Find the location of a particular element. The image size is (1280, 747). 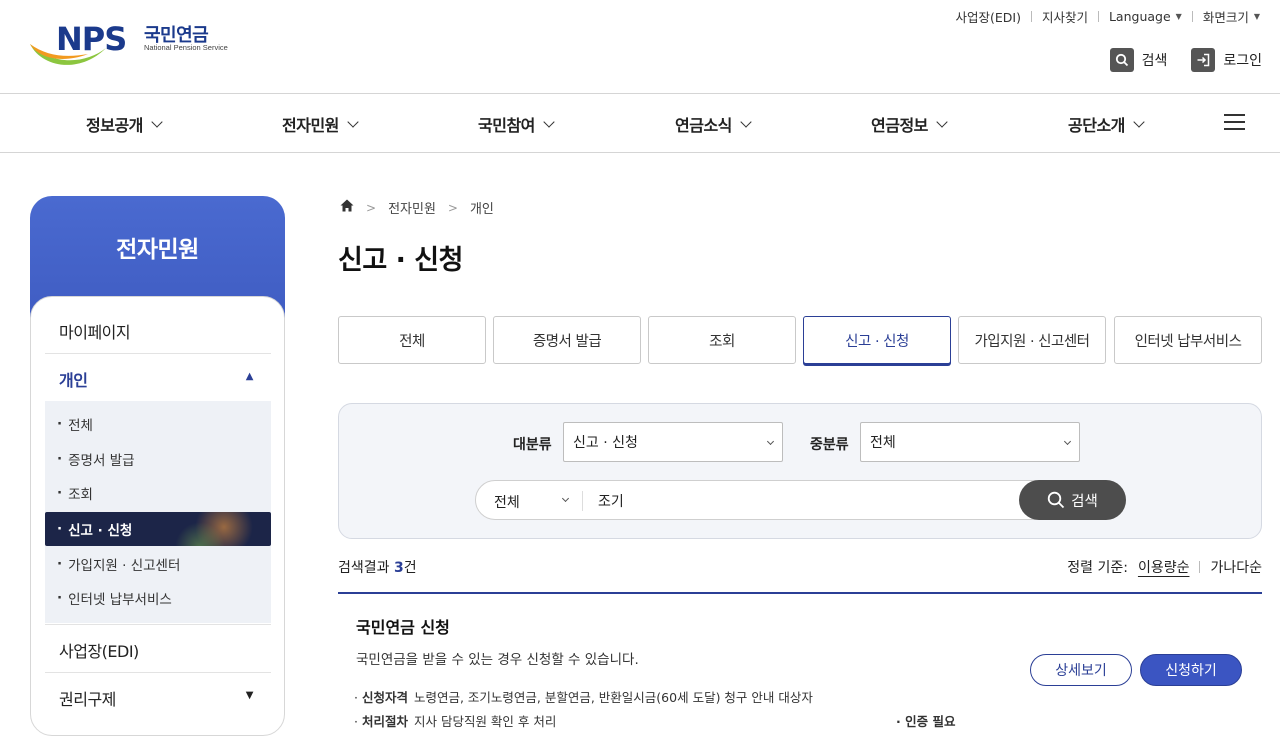

process-label: 처리절차 is located at coordinates (384, 721).